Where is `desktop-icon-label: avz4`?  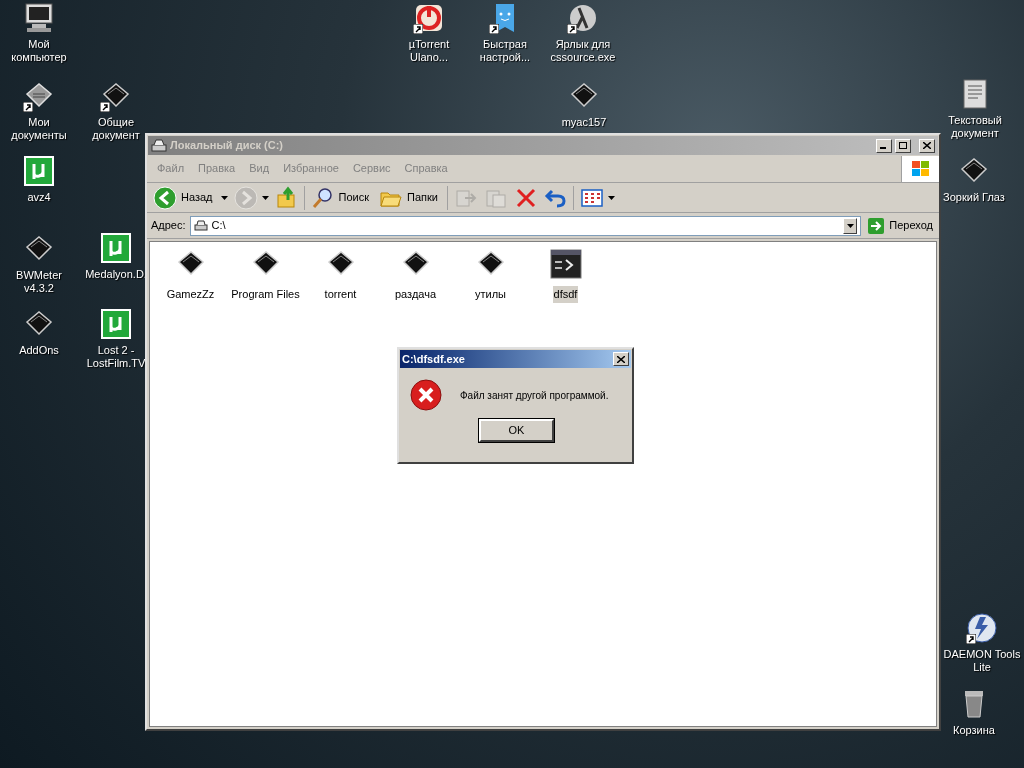
desktop-icon-label: avz4 is located at coordinates (39, 197).